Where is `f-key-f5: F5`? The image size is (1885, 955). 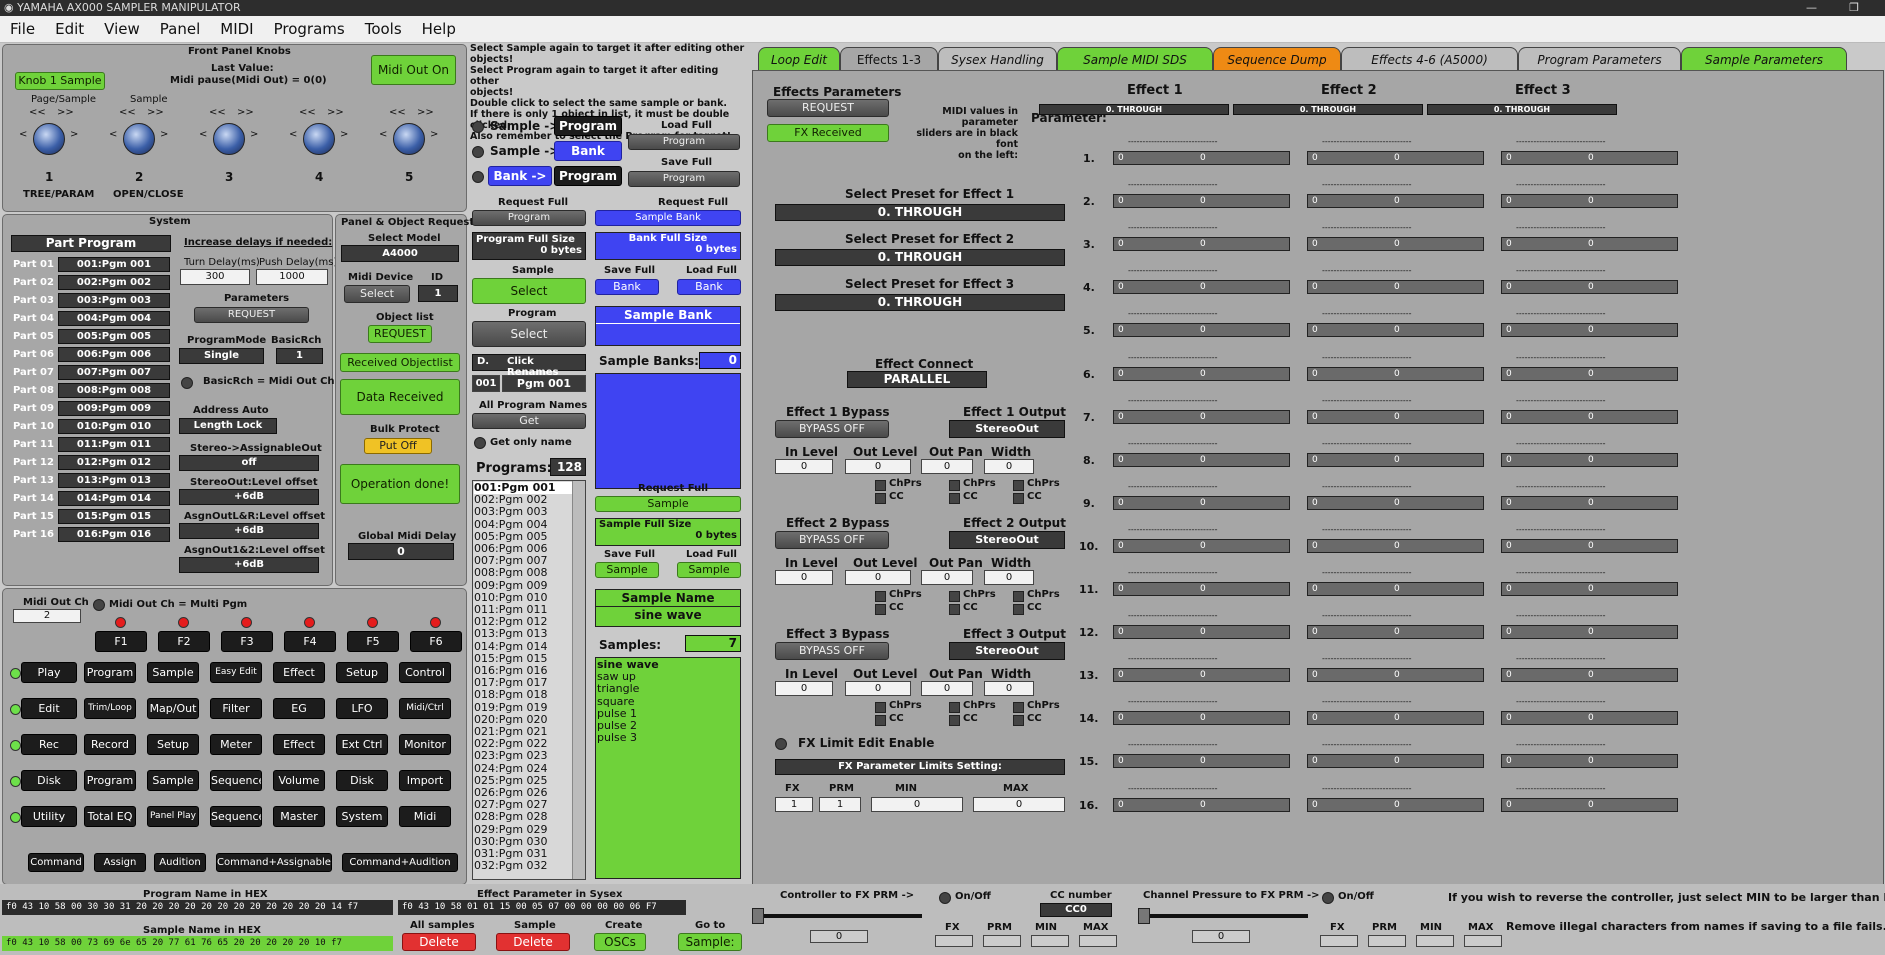 f-key-f5: F5 is located at coordinates (373, 641).